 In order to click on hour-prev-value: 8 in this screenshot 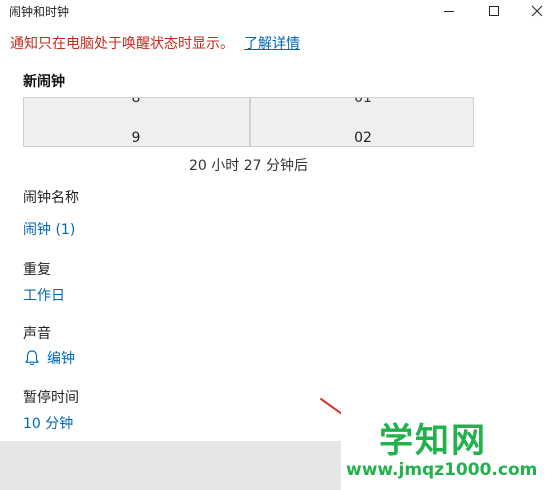, I will do `click(136, 101)`.